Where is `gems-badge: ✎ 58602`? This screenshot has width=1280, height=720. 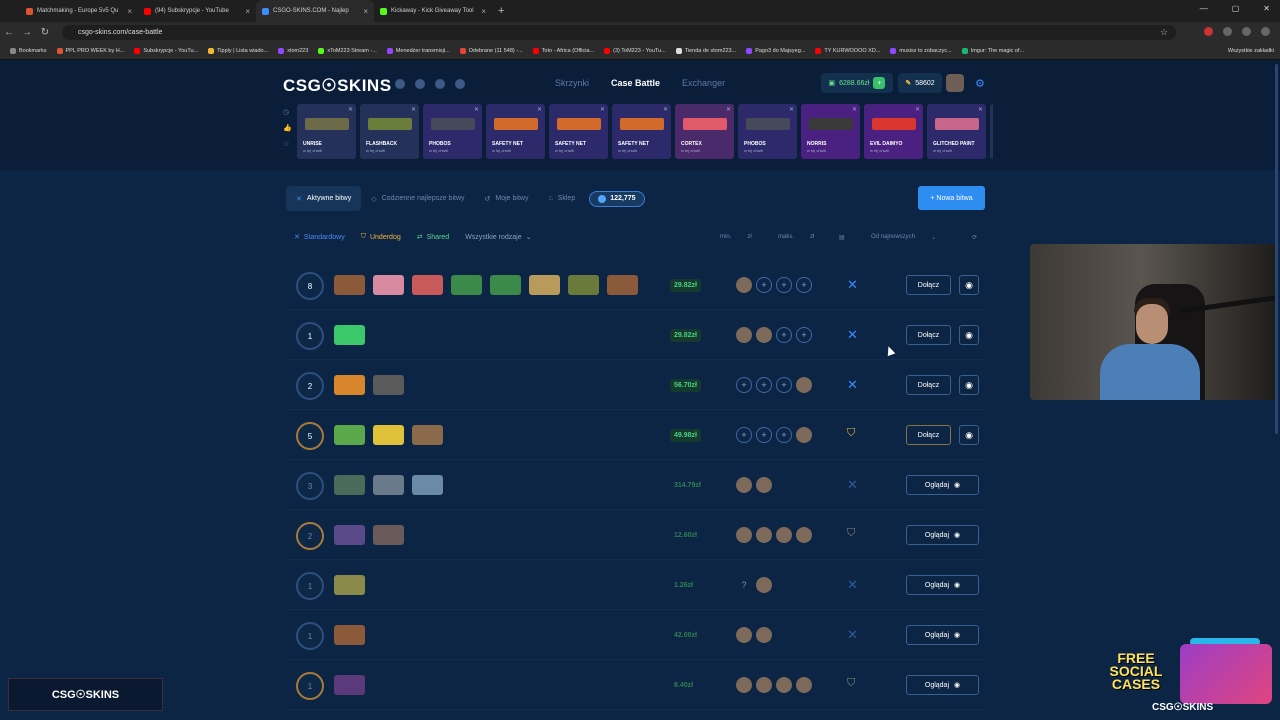
gems-badge: ✎ 58602 is located at coordinates (920, 83).